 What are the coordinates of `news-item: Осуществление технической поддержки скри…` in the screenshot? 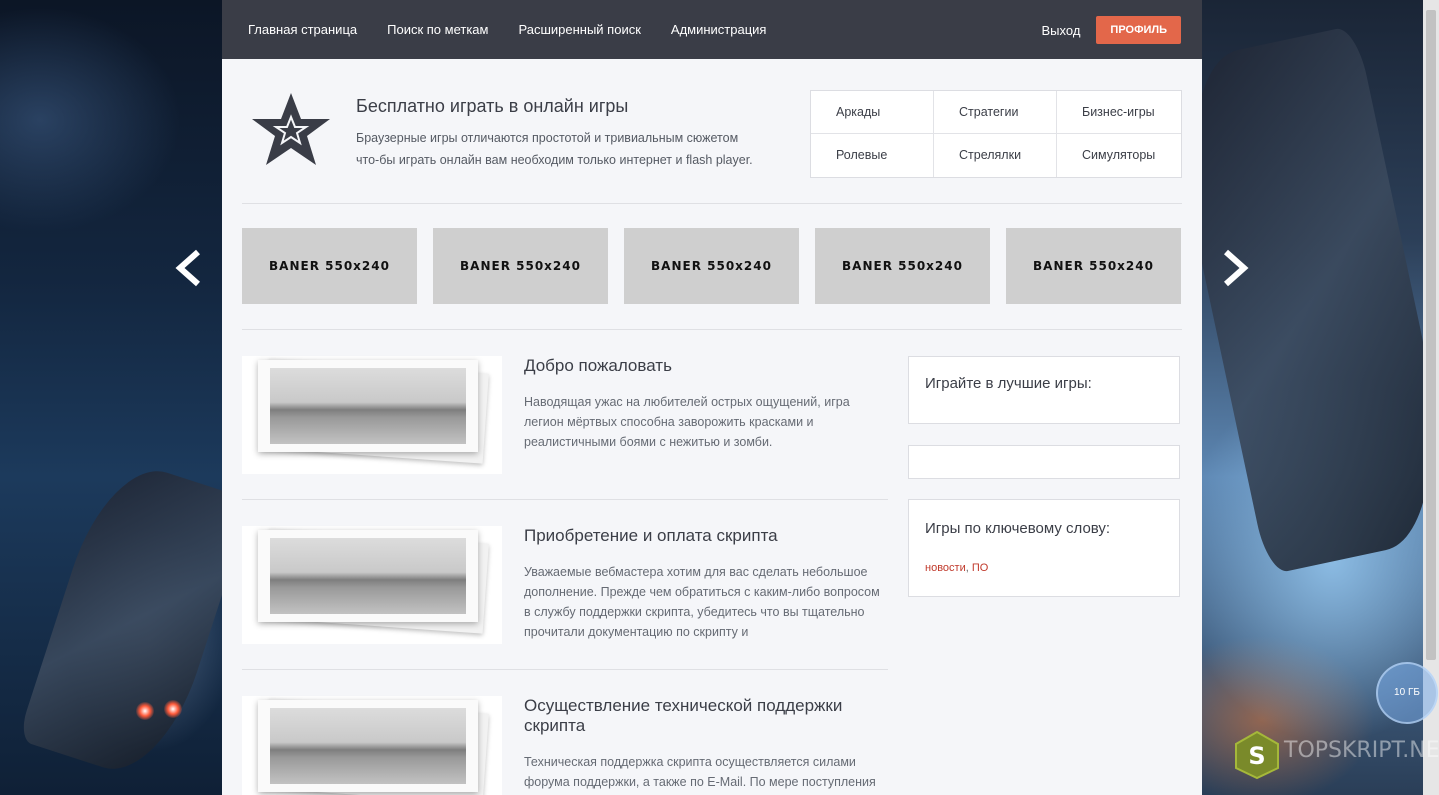 It's located at (565, 745).